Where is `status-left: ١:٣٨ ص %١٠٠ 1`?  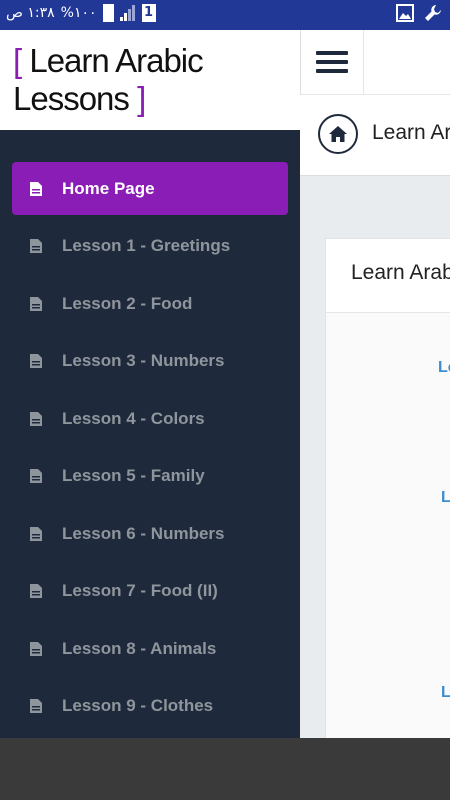 status-left: ١:٣٨ ص %١٠٠ 1 is located at coordinates (81, 13).